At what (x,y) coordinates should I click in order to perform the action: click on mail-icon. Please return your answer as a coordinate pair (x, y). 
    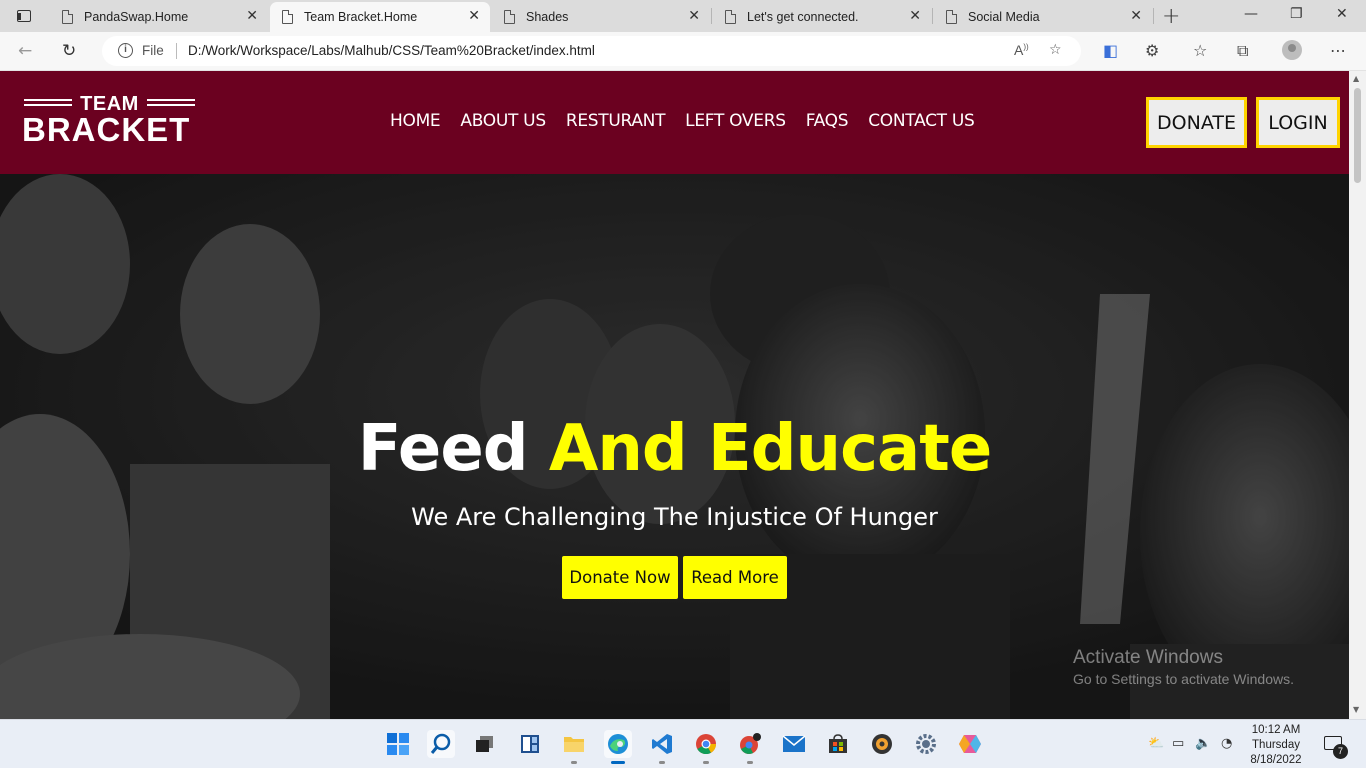
    Looking at the image, I should click on (794, 744).